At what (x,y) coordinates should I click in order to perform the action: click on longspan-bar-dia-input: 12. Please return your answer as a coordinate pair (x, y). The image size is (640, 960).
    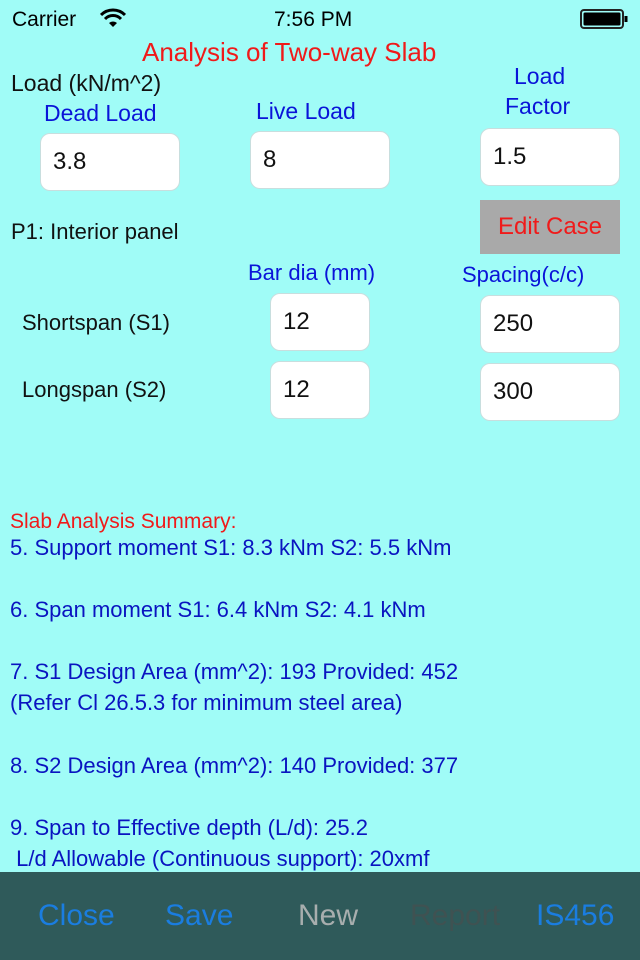
    Looking at the image, I should click on (320, 390).